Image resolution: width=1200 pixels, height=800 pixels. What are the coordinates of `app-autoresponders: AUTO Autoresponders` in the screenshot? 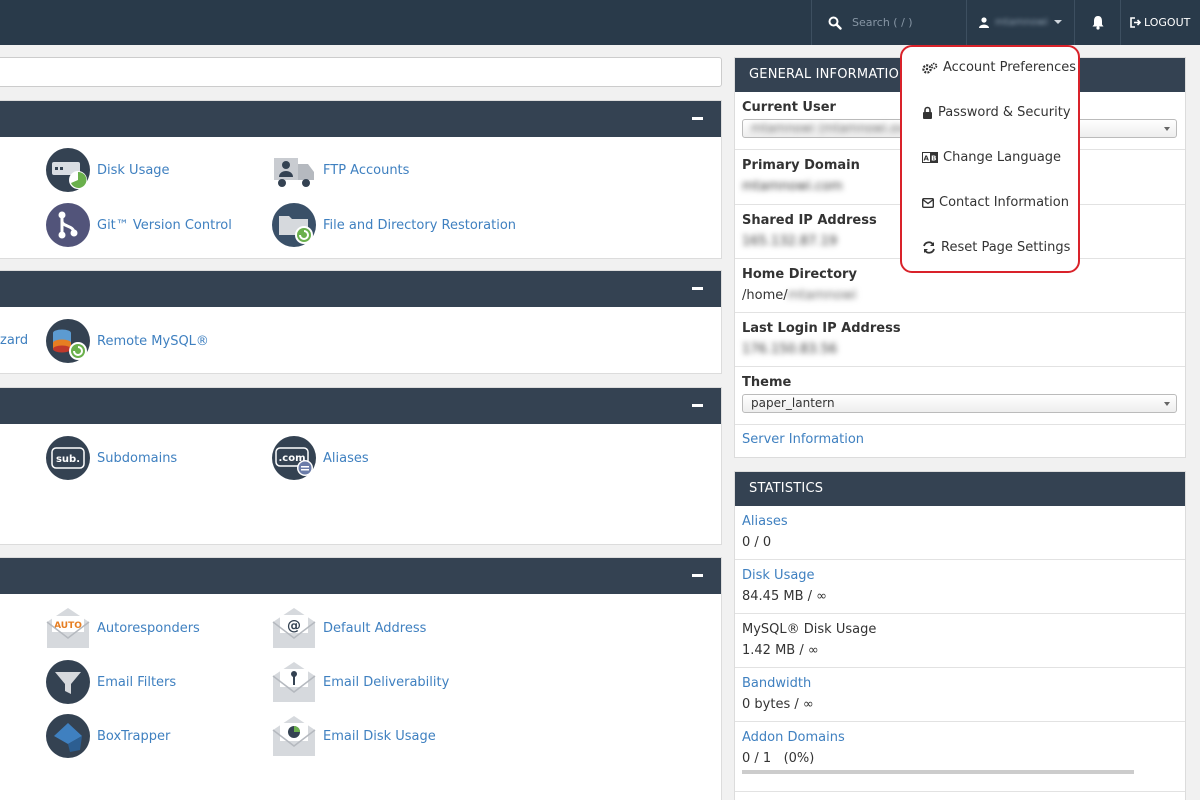 It's located at (123, 628).